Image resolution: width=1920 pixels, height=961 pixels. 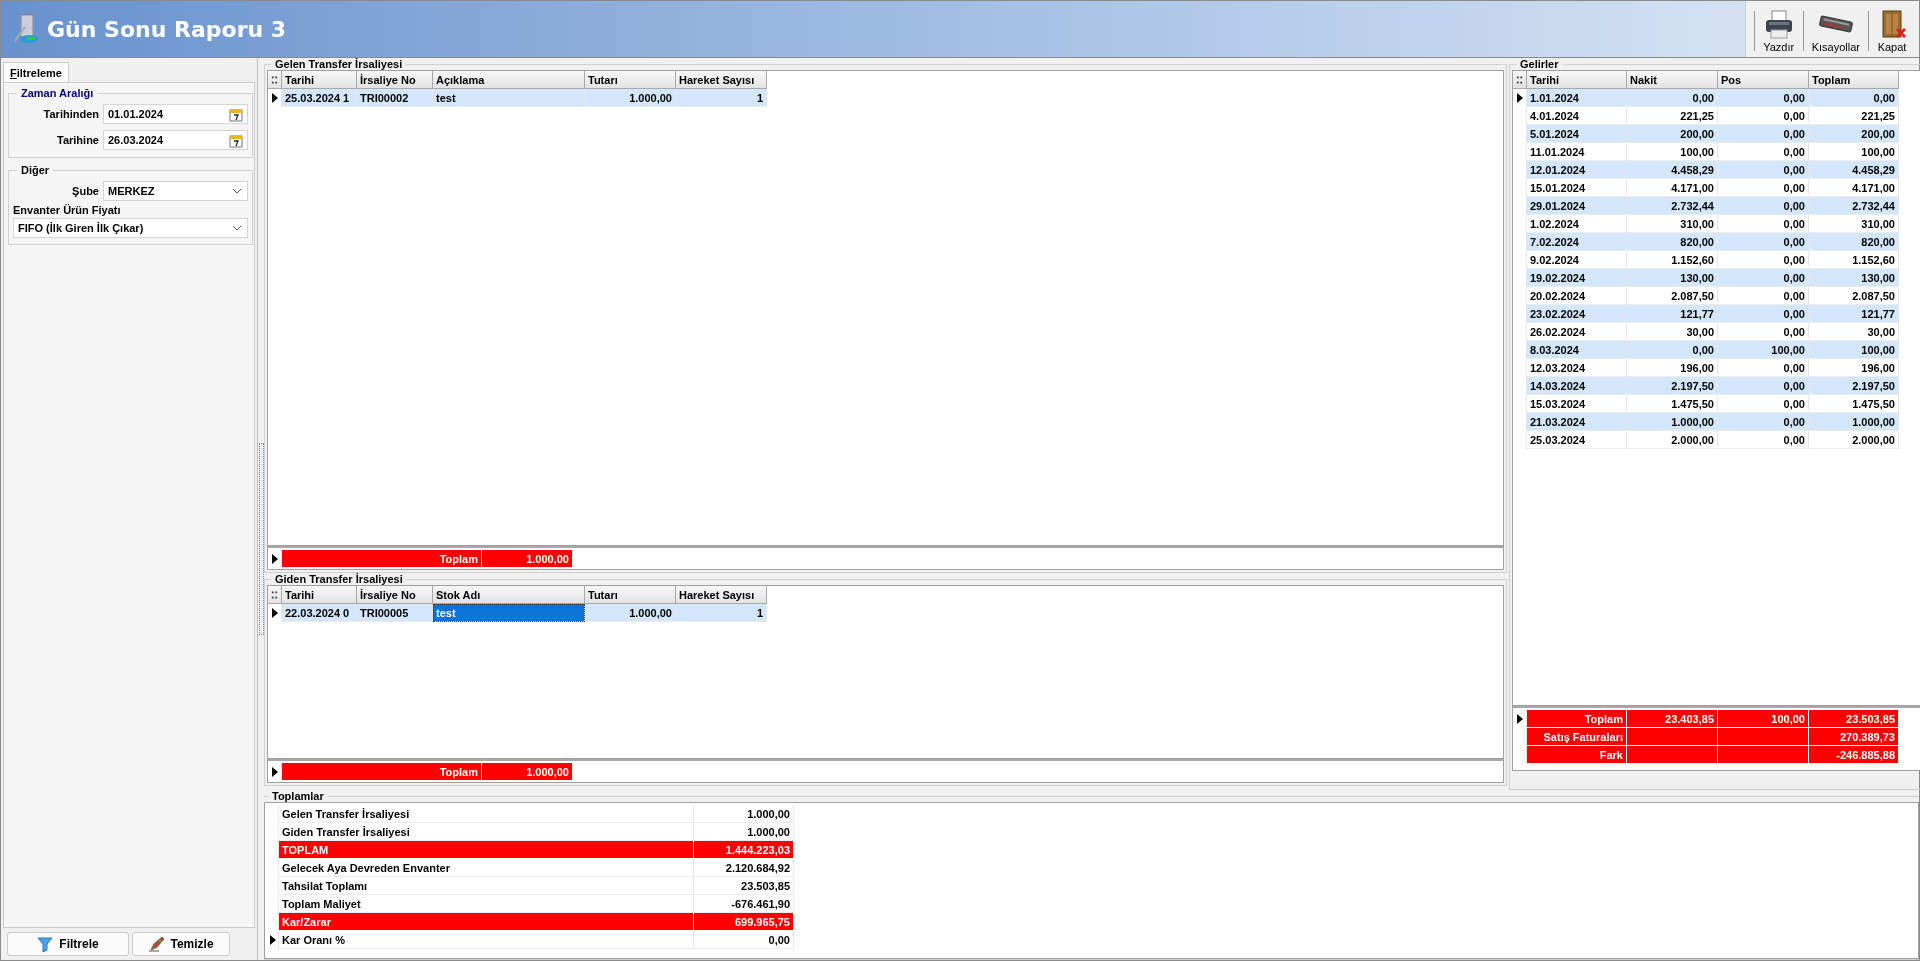 I want to click on column-header: Pos, so click(x=1763, y=80).